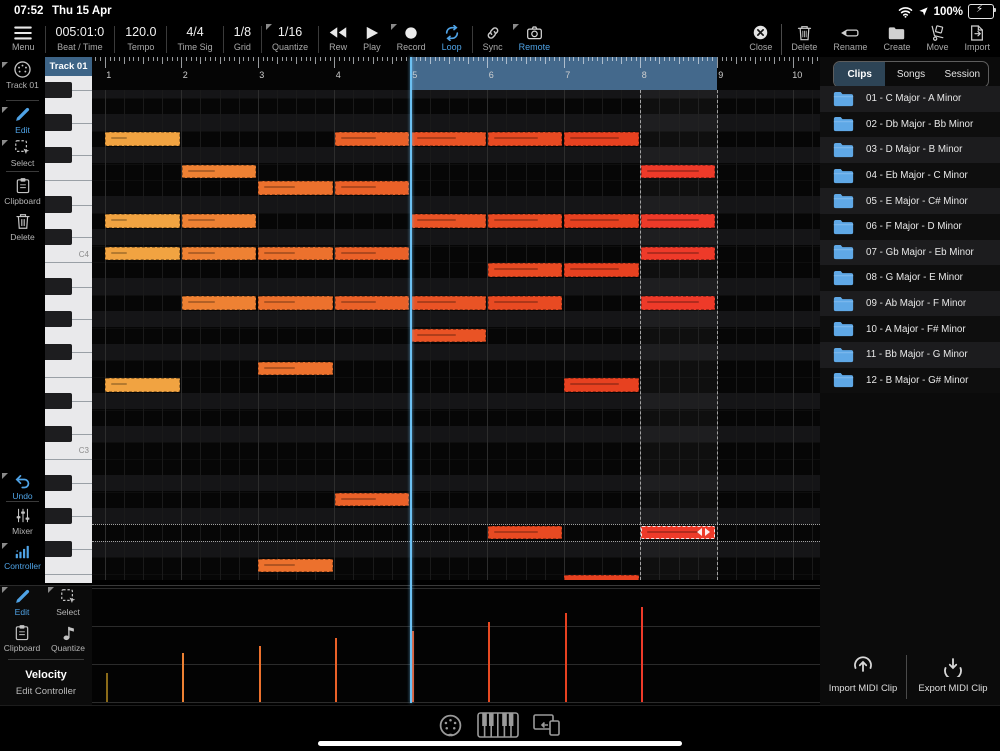  Describe the element at coordinates (700, 532) in the screenshot. I see `resize-handle-left` at that location.